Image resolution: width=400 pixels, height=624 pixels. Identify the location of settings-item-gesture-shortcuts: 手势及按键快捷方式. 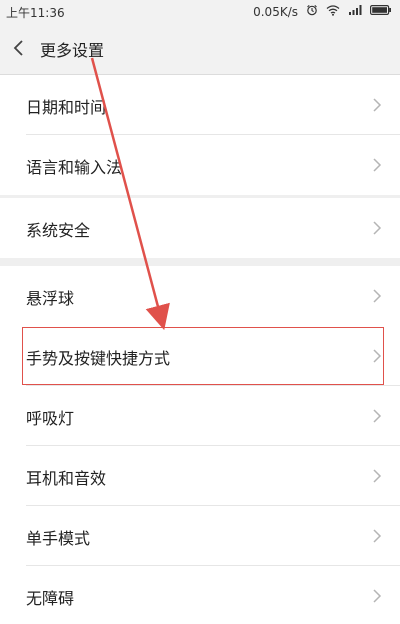
(200, 356).